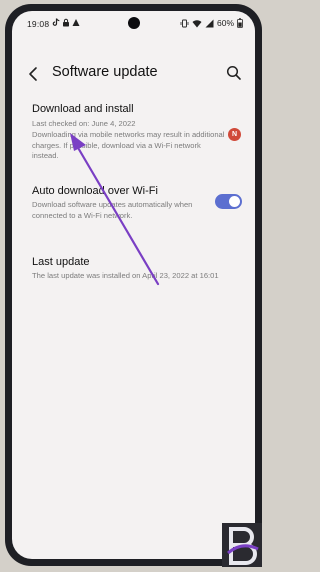 The image size is (320, 572). I want to click on last-update-title: Last update, so click(61, 262).